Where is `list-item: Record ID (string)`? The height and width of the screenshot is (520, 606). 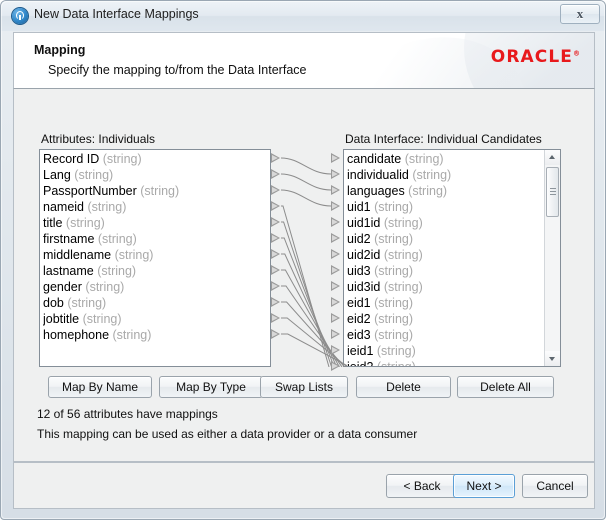
list-item: Record ID (string) is located at coordinates (111, 159).